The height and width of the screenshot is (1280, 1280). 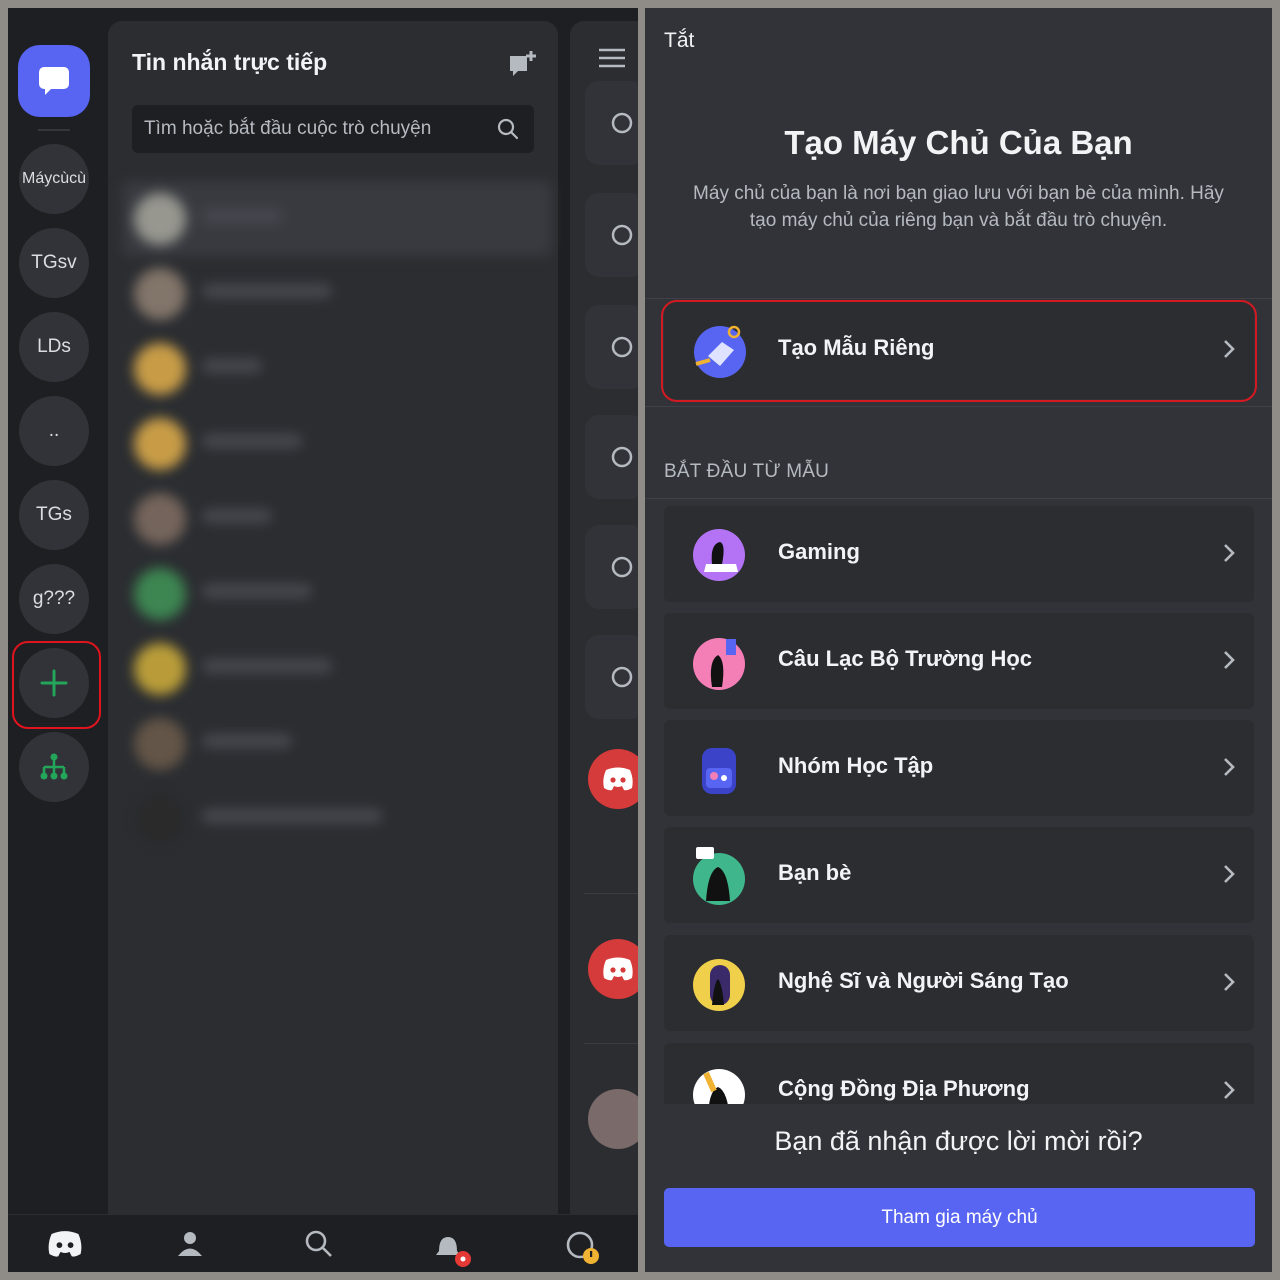 I want to click on channel-peek-strip, so click(x=604, y=621).